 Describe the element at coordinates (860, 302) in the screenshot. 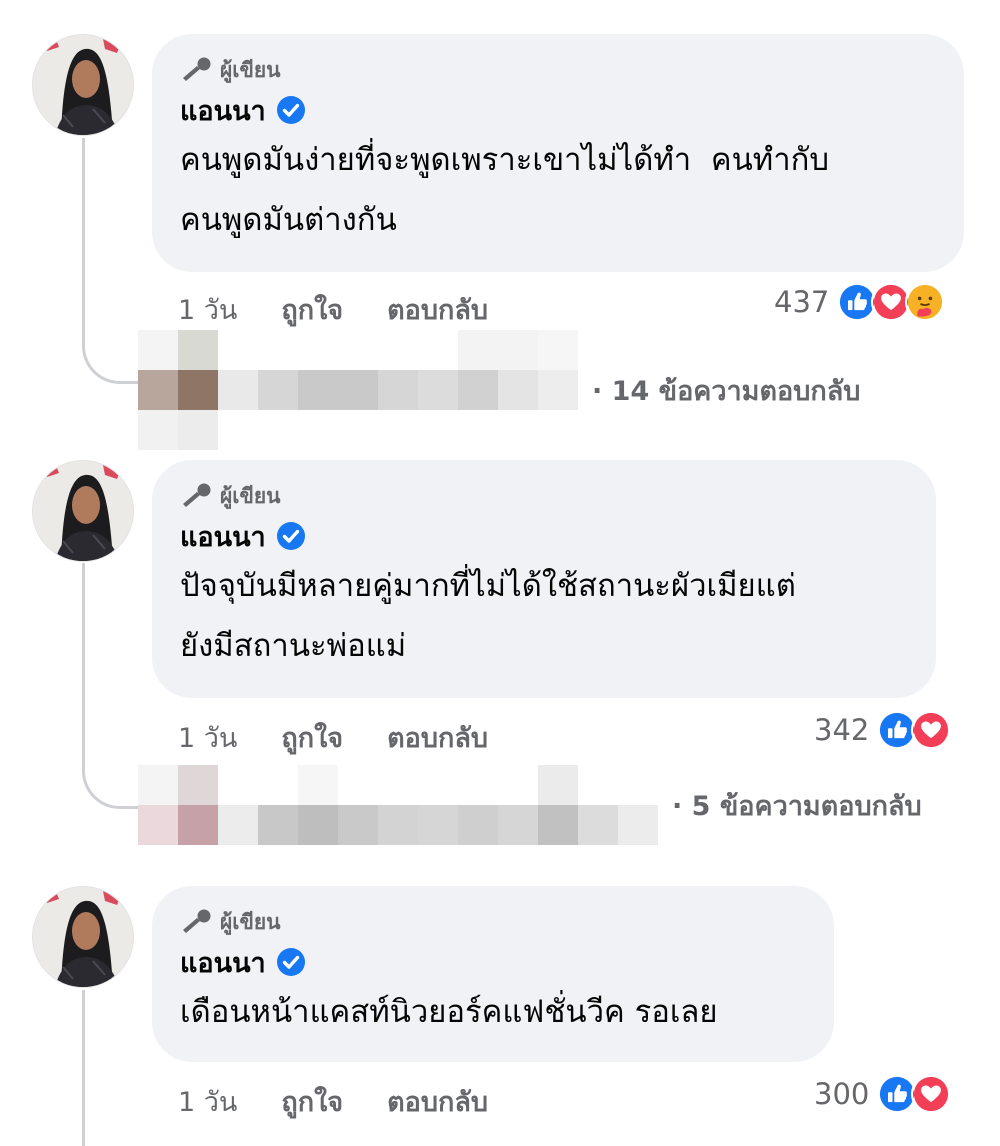

I see `reactions-summary: 437` at that location.